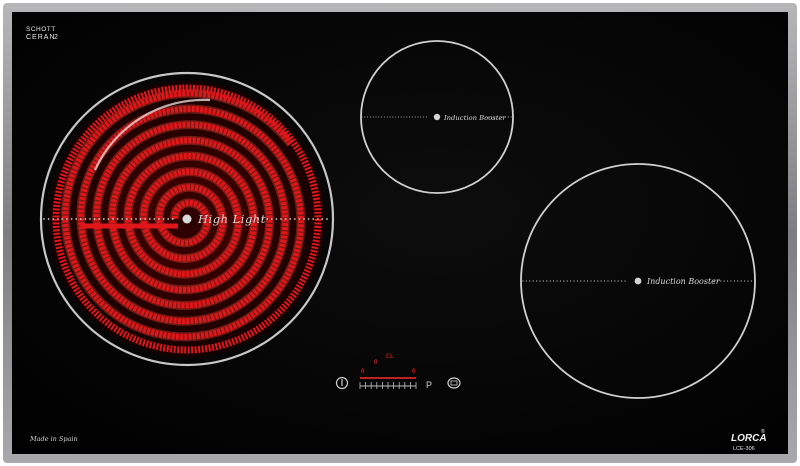 Image resolution: width=800 pixels, height=466 pixels. I want to click on made-in-spain: Made in Spain, so click(53, 439).